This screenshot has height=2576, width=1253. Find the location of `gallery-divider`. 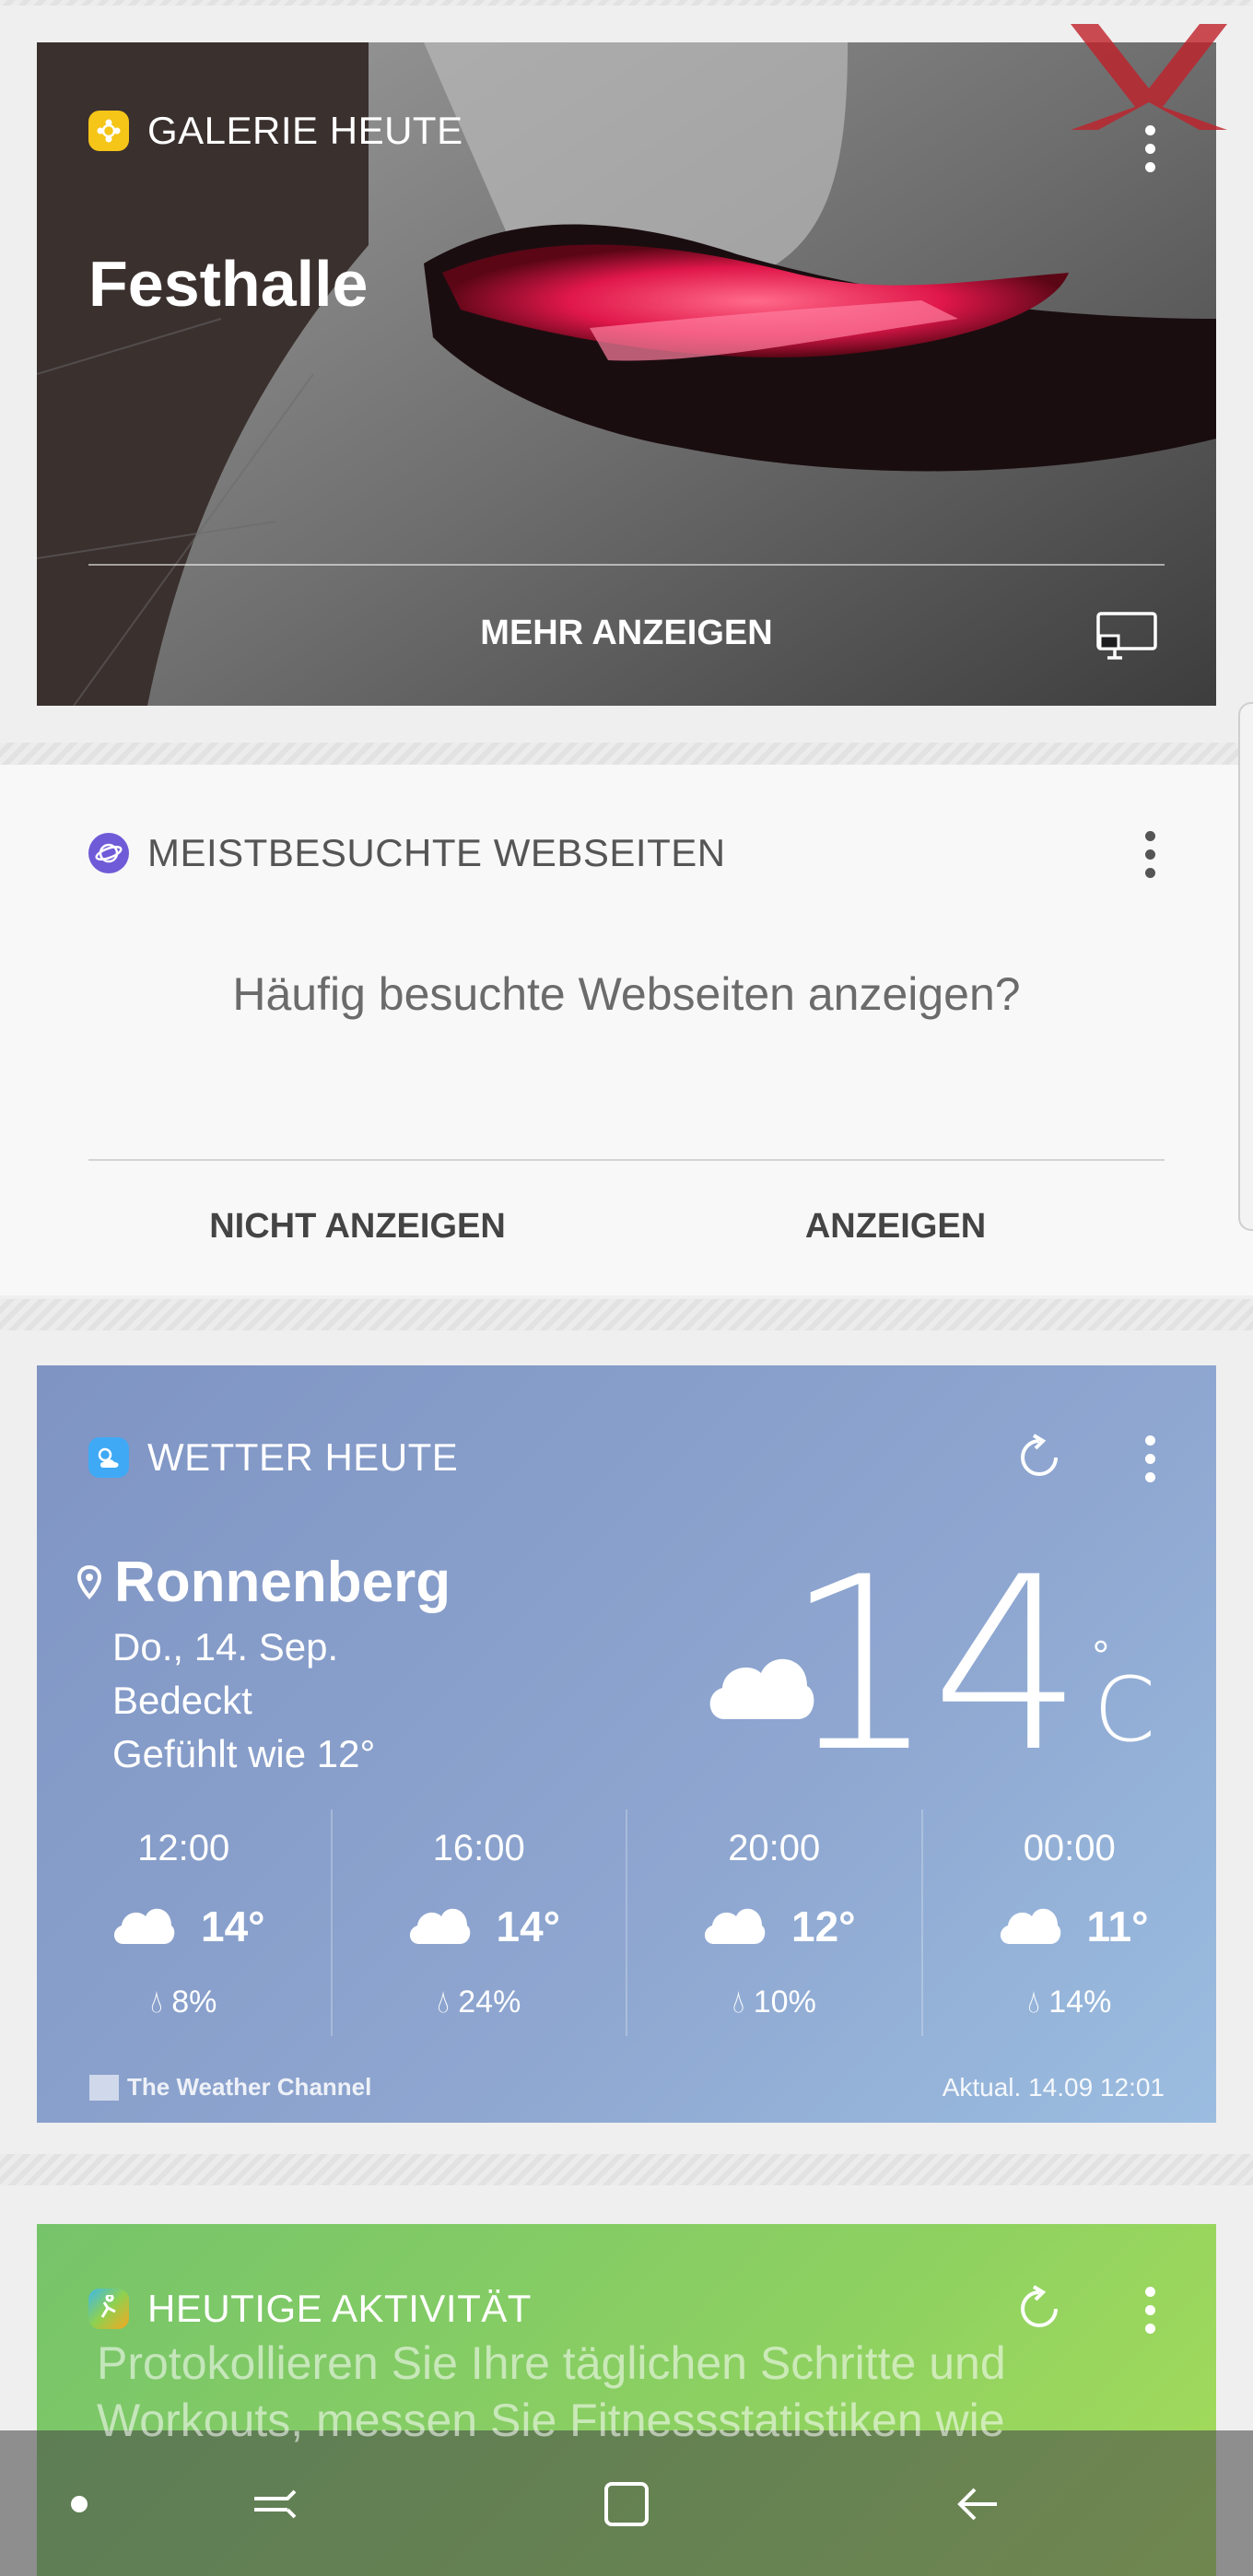

gallery-divider is located at coordinates (627, 565).